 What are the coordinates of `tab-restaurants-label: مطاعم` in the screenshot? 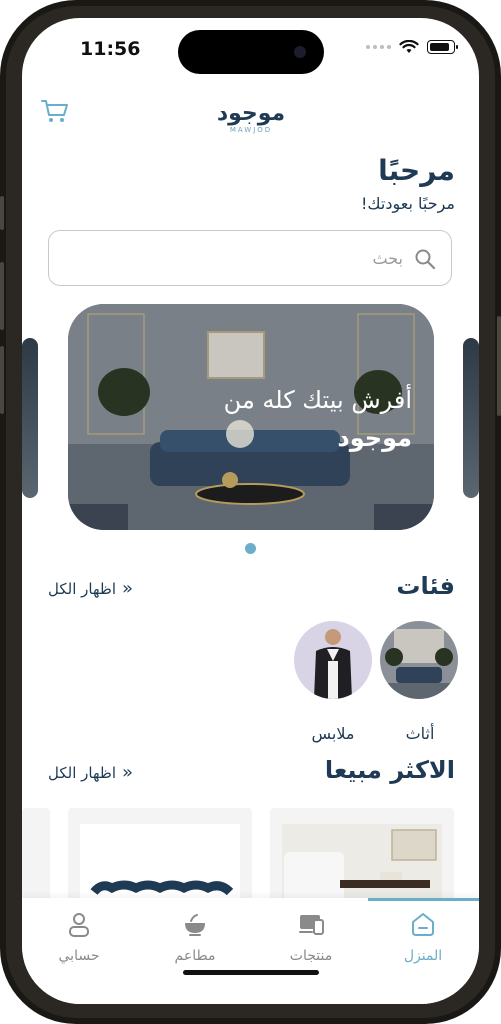 It's located at (195, 956).